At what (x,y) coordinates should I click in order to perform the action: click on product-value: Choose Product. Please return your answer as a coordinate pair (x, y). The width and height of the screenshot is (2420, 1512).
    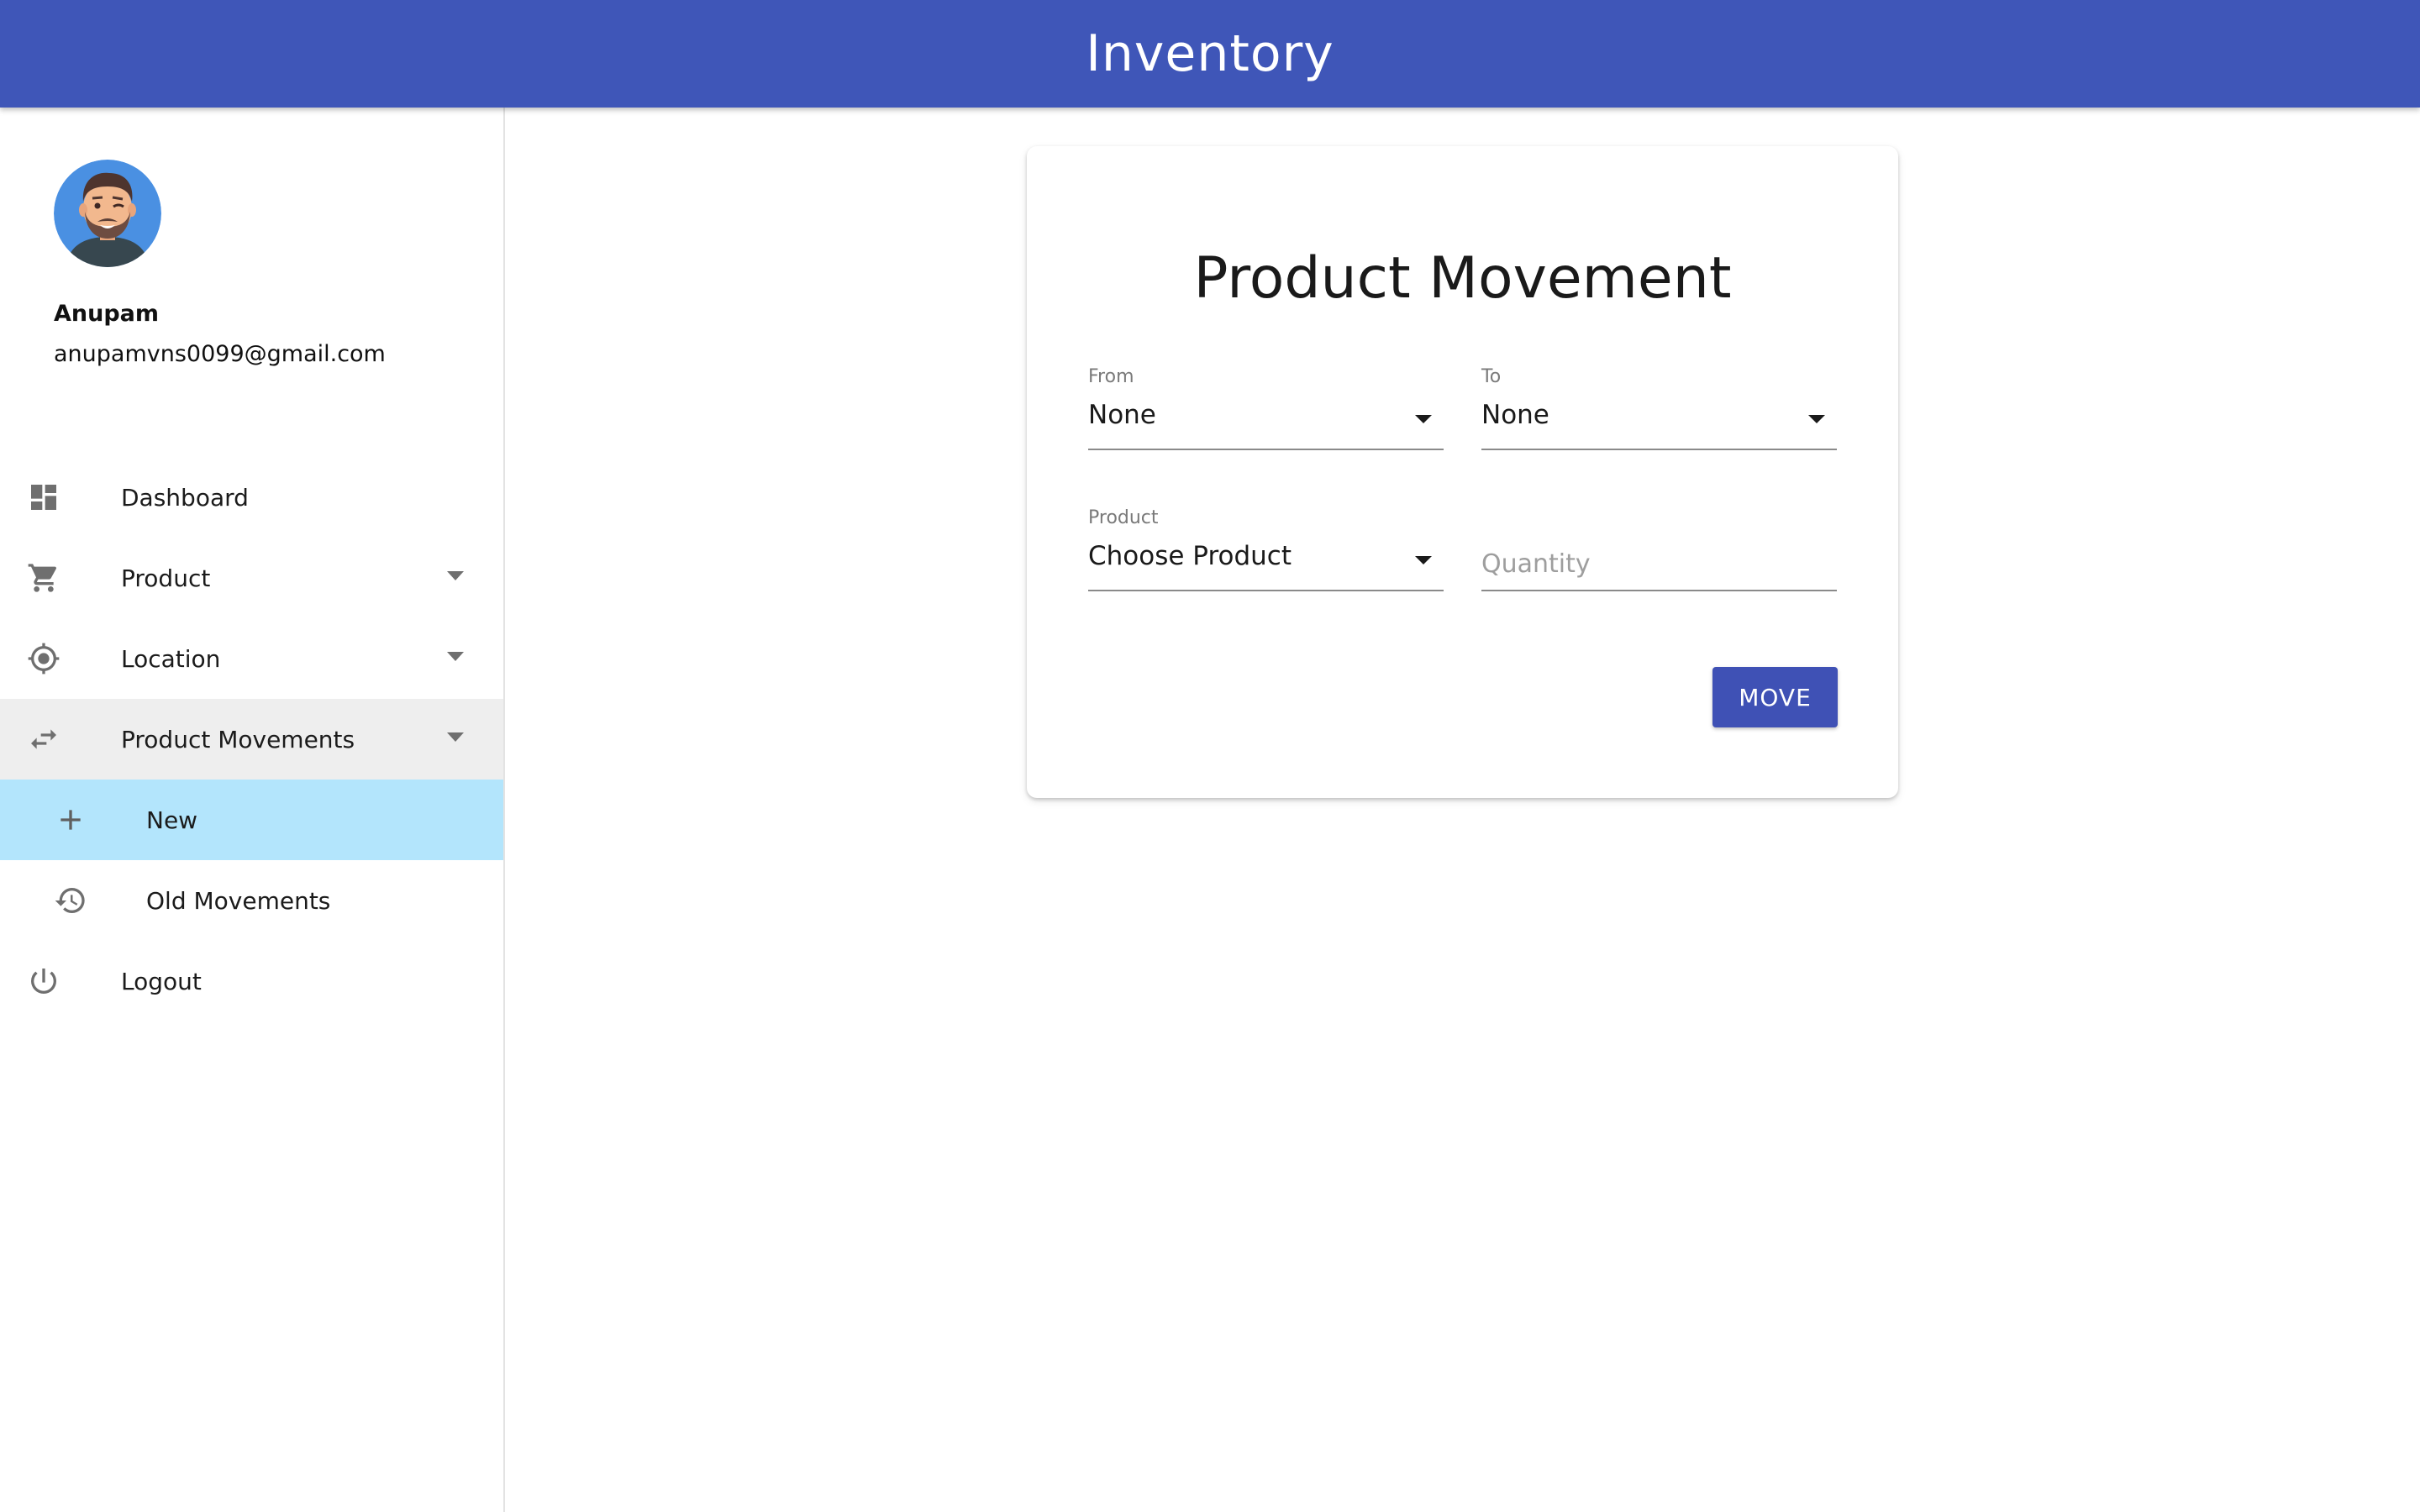
    Looking at the image, I should click on (1190, 556).